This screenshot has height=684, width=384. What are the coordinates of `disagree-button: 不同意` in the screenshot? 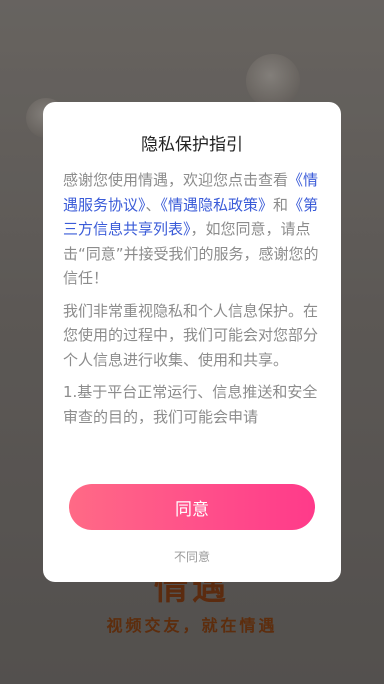 It's located at (192, 556).